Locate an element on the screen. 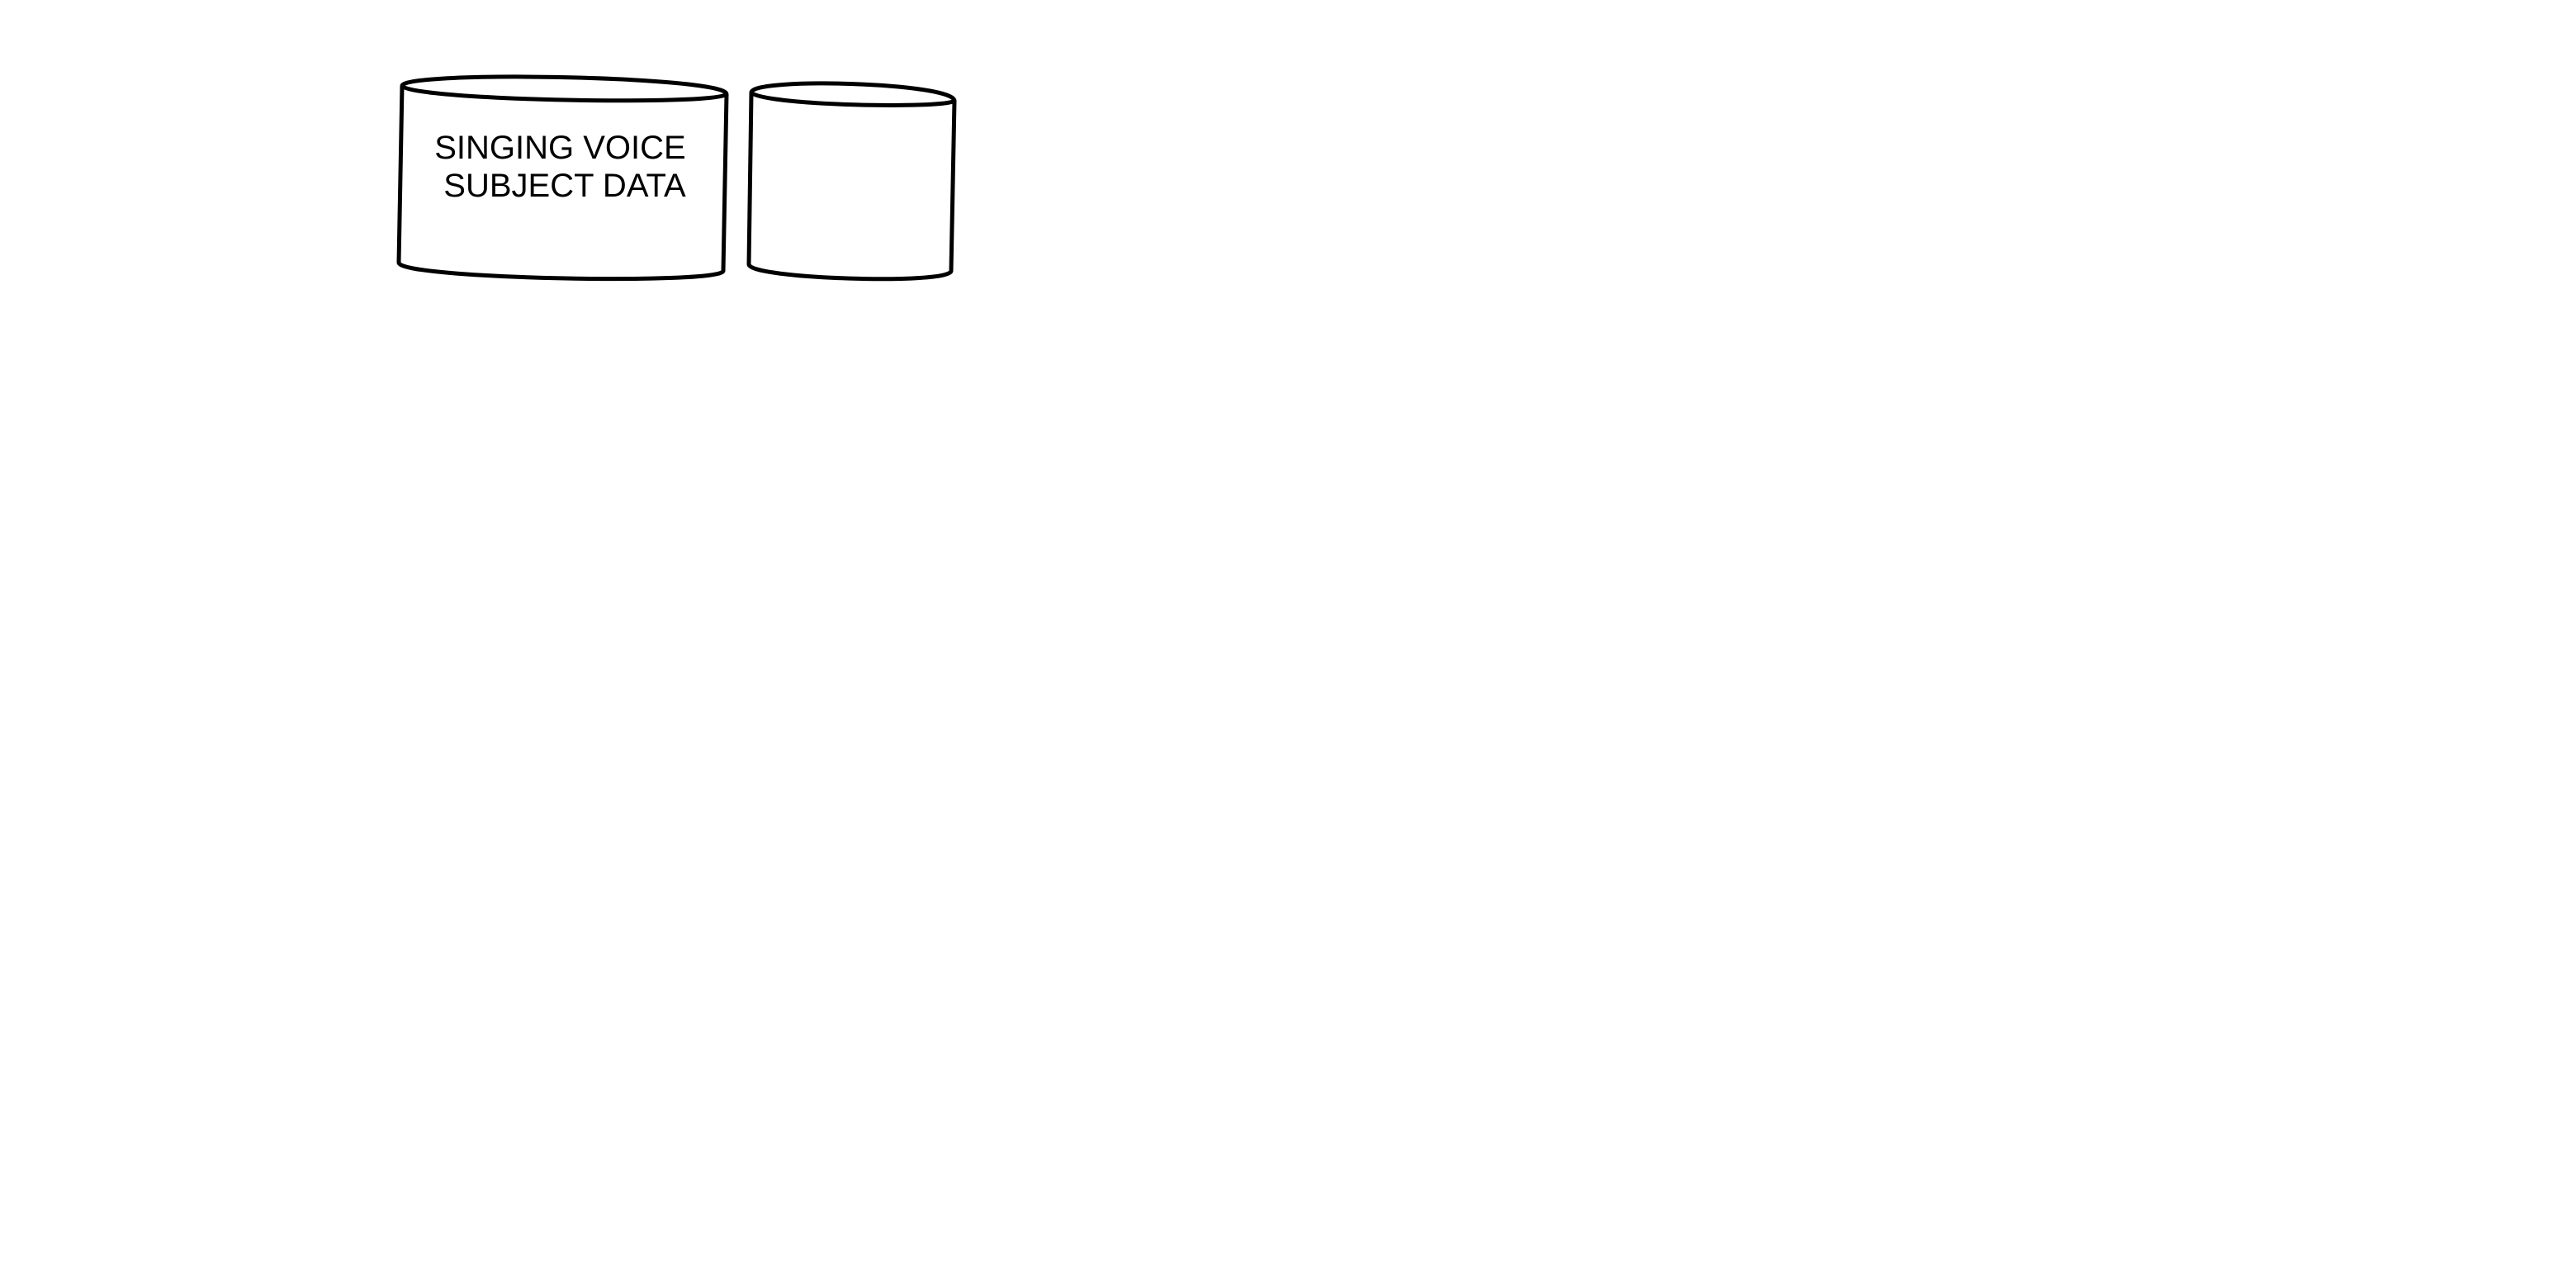 This screenshot has height=1262, width=2576. cylinder-shape is located at coordinates (851, 182).